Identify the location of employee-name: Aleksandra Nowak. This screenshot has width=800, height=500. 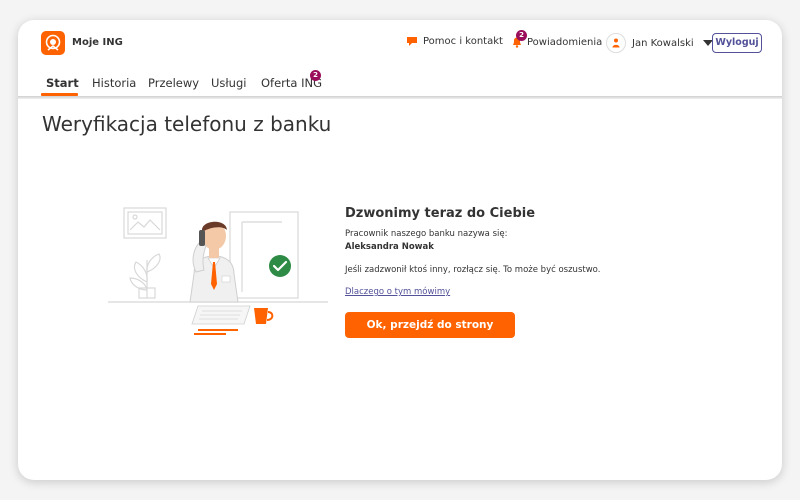
(389, 247).